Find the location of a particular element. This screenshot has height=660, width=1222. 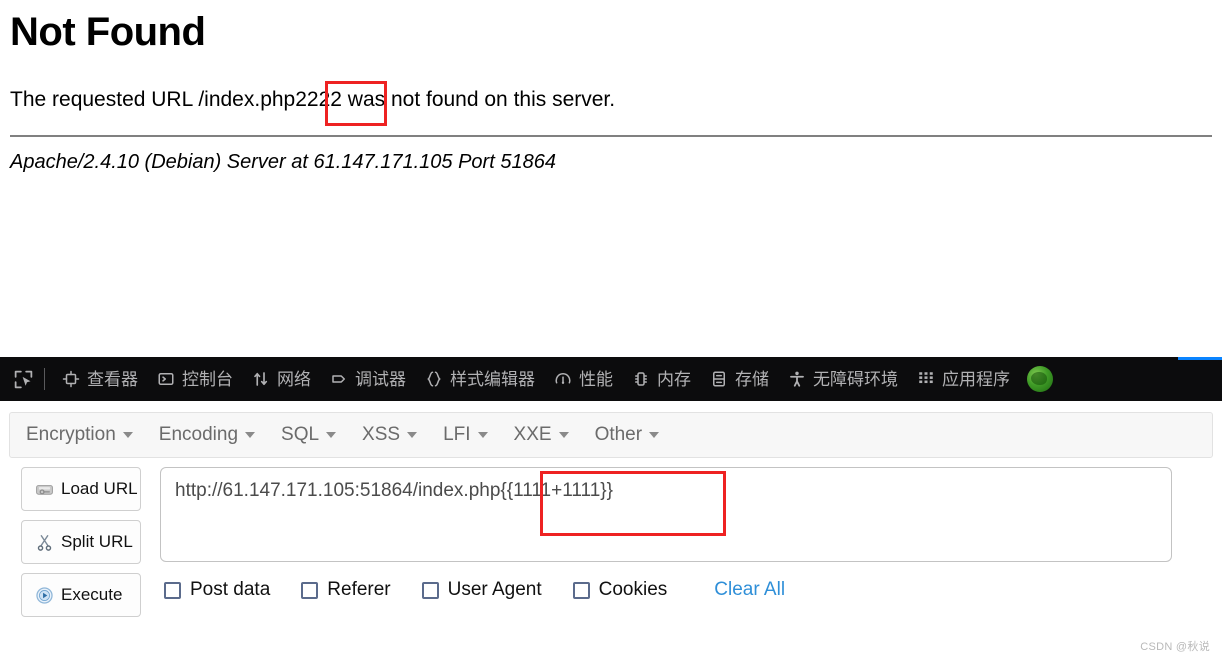

execute-play-icon is located at coordinates (44, 595).